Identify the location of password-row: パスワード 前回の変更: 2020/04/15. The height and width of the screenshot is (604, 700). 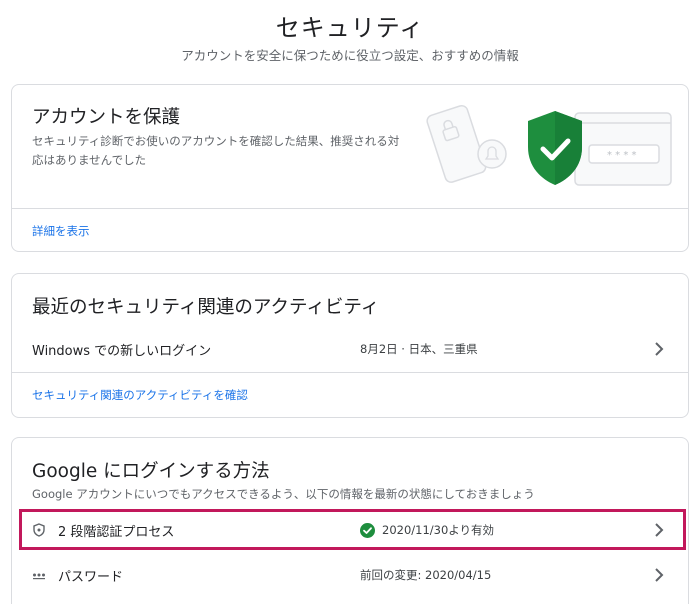
(350, 575).